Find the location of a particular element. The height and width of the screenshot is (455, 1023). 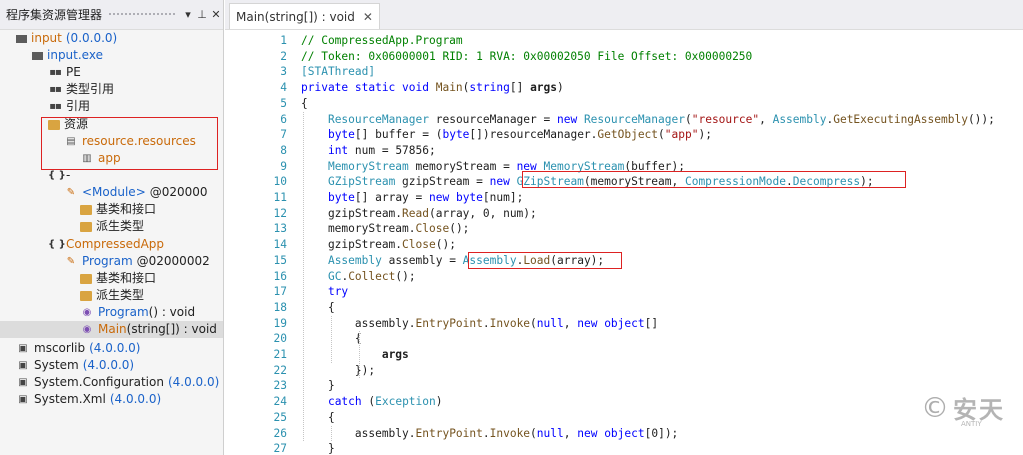

code-line: byte[] array = new byte[num]; is located at coordinates (412, 198).